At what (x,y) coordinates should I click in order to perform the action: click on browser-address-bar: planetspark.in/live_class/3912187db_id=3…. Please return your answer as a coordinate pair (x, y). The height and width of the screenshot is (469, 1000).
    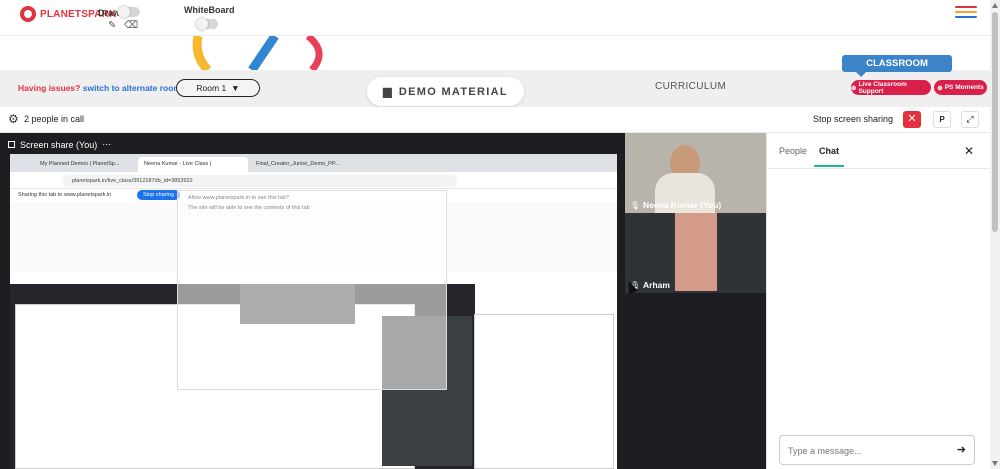
    Looking at the image, I should click on (313, 180).